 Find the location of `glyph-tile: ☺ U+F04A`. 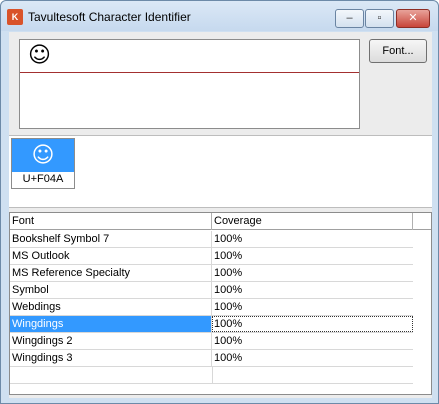

glyph-tile: ☺ U+F04A is located at coordinates (43, 163).